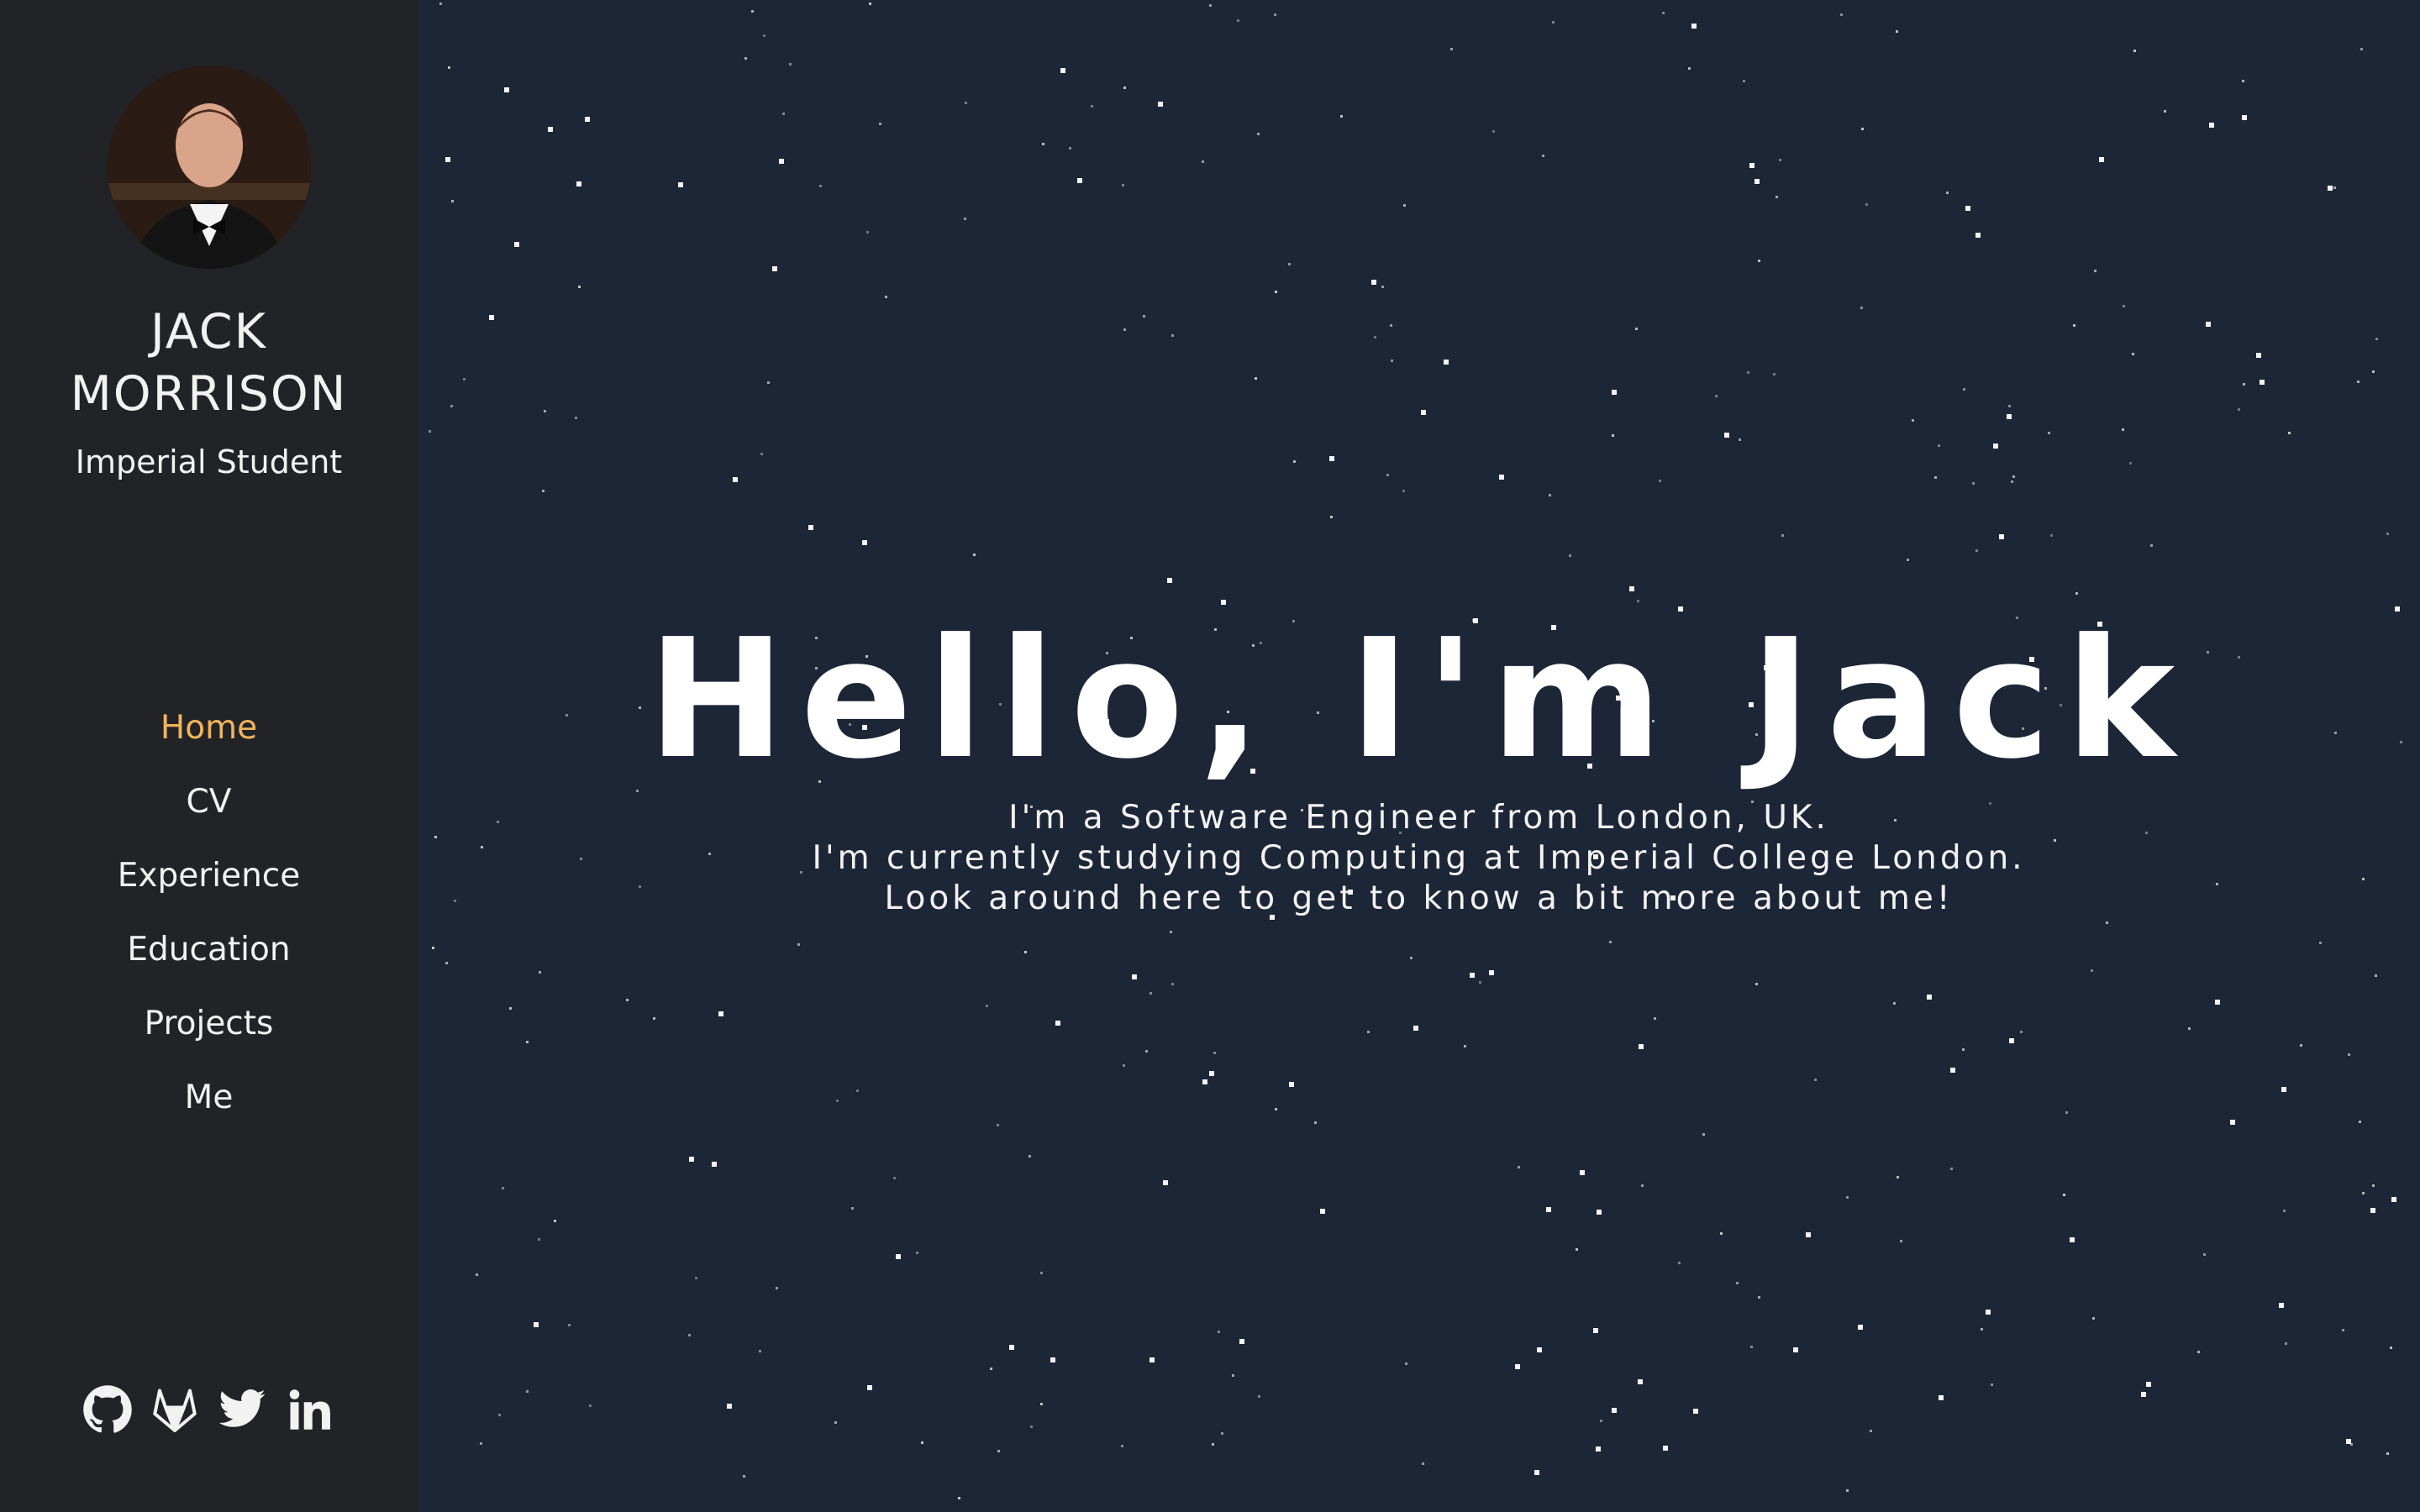  I want to click on nav-item-education: Education, so click(209, 963).